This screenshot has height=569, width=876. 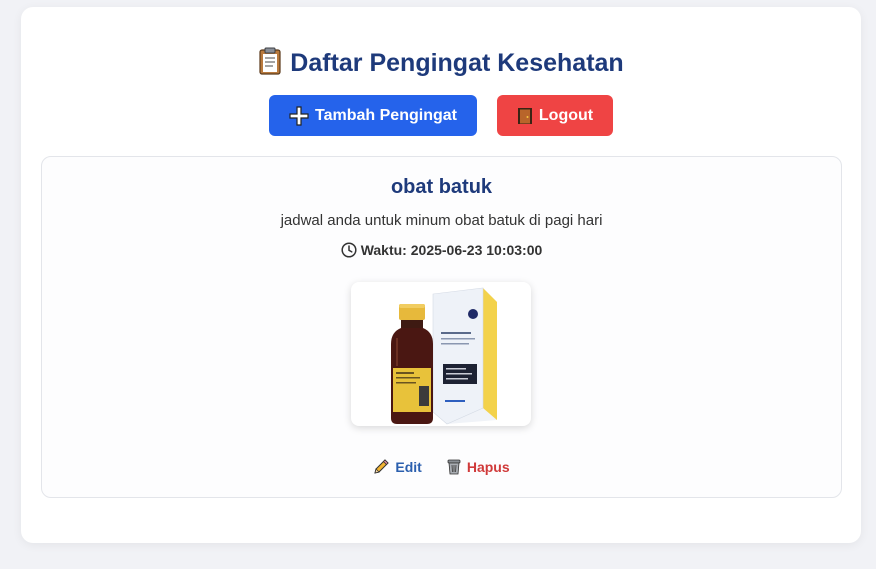 I want to click on reminder-image, so click(x=441, y=354).